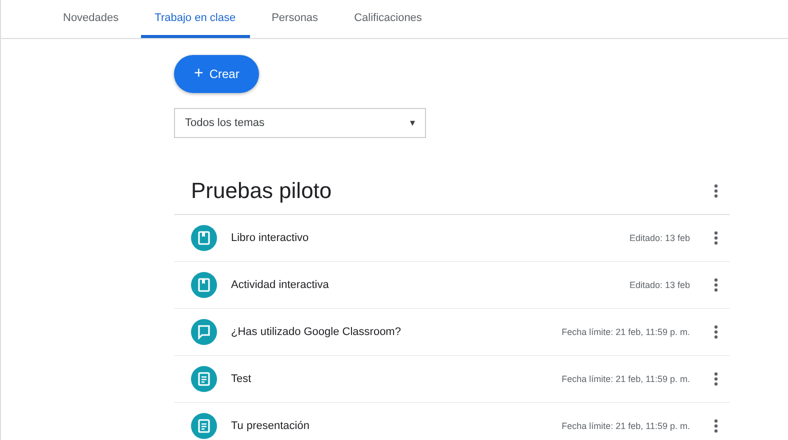  What do you see at coordinates (389, 426) in the screenshot?
I see `item-title: Tu presentación` at bounding box center [389, 426].